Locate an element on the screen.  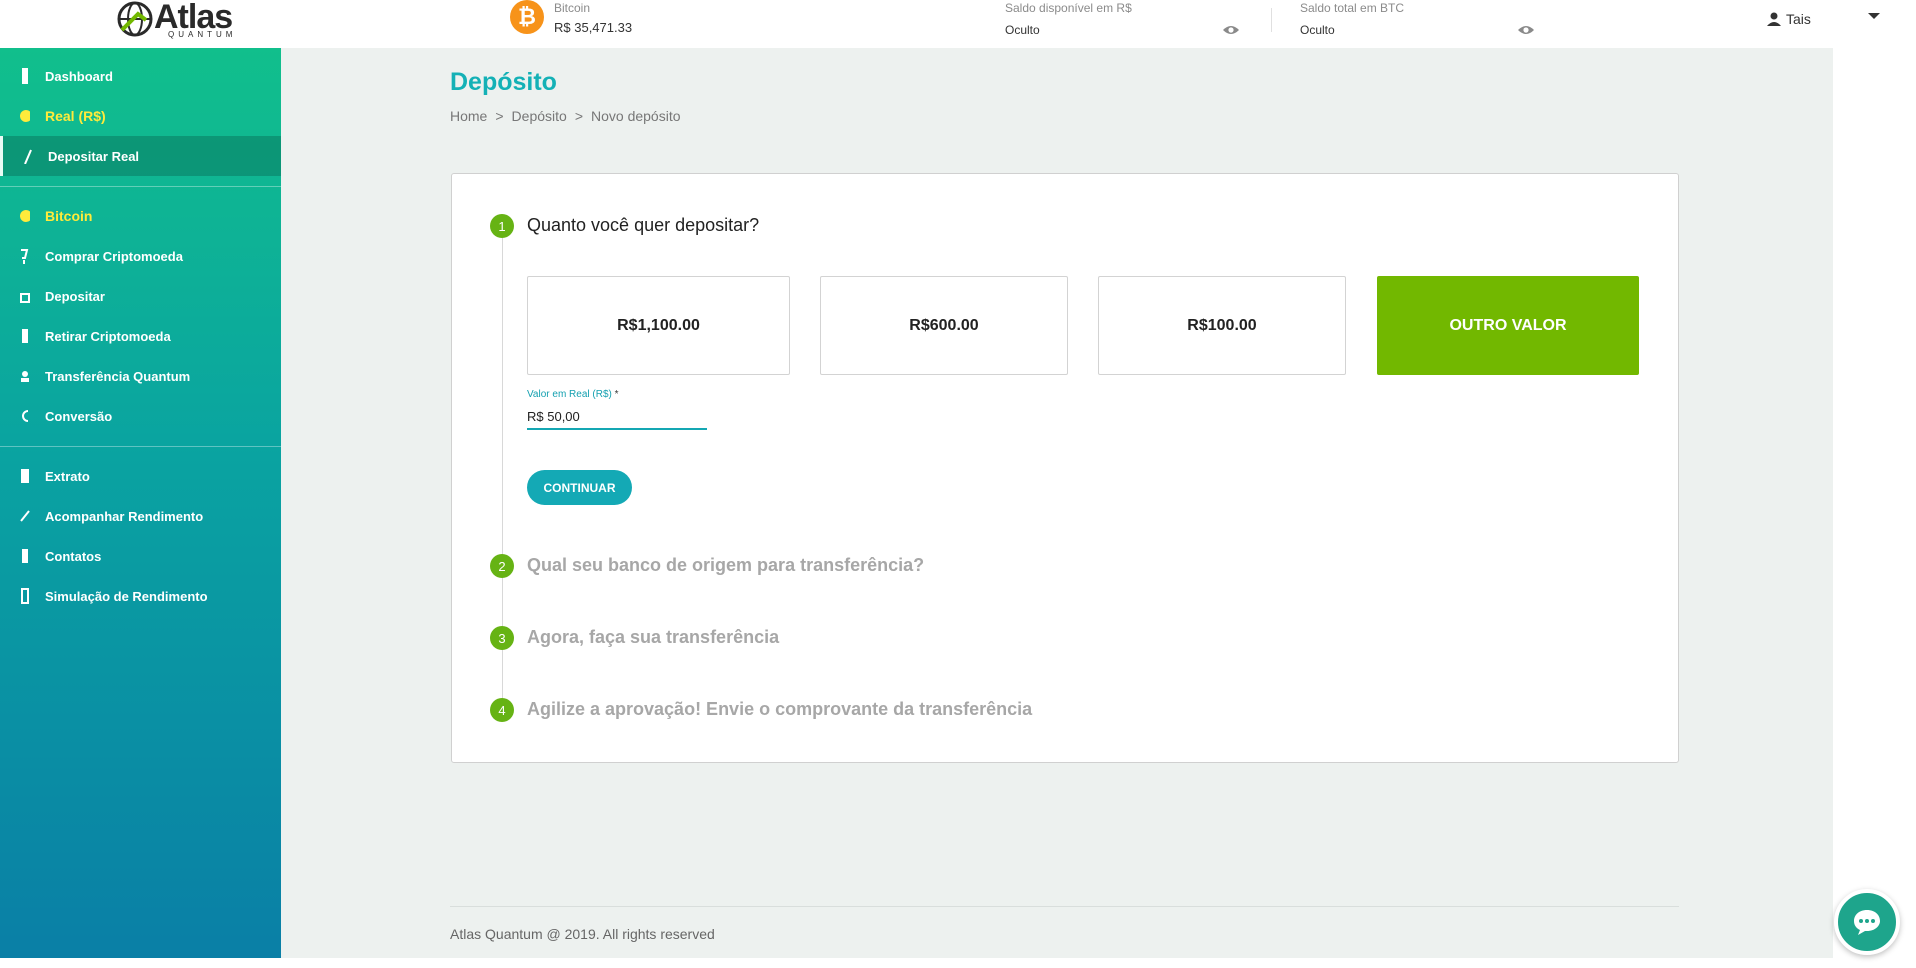
sidebar-item-depositar-real: Depositar Real is located at coordinates (140, 156).